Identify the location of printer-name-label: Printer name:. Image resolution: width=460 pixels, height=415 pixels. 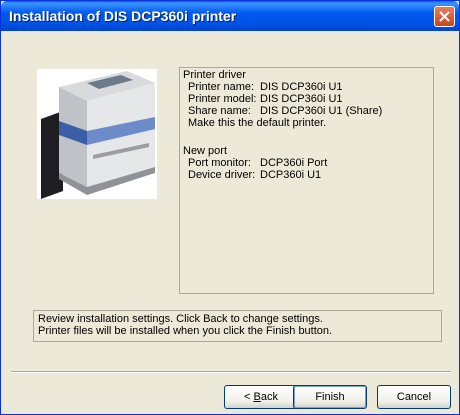
(221, 87).